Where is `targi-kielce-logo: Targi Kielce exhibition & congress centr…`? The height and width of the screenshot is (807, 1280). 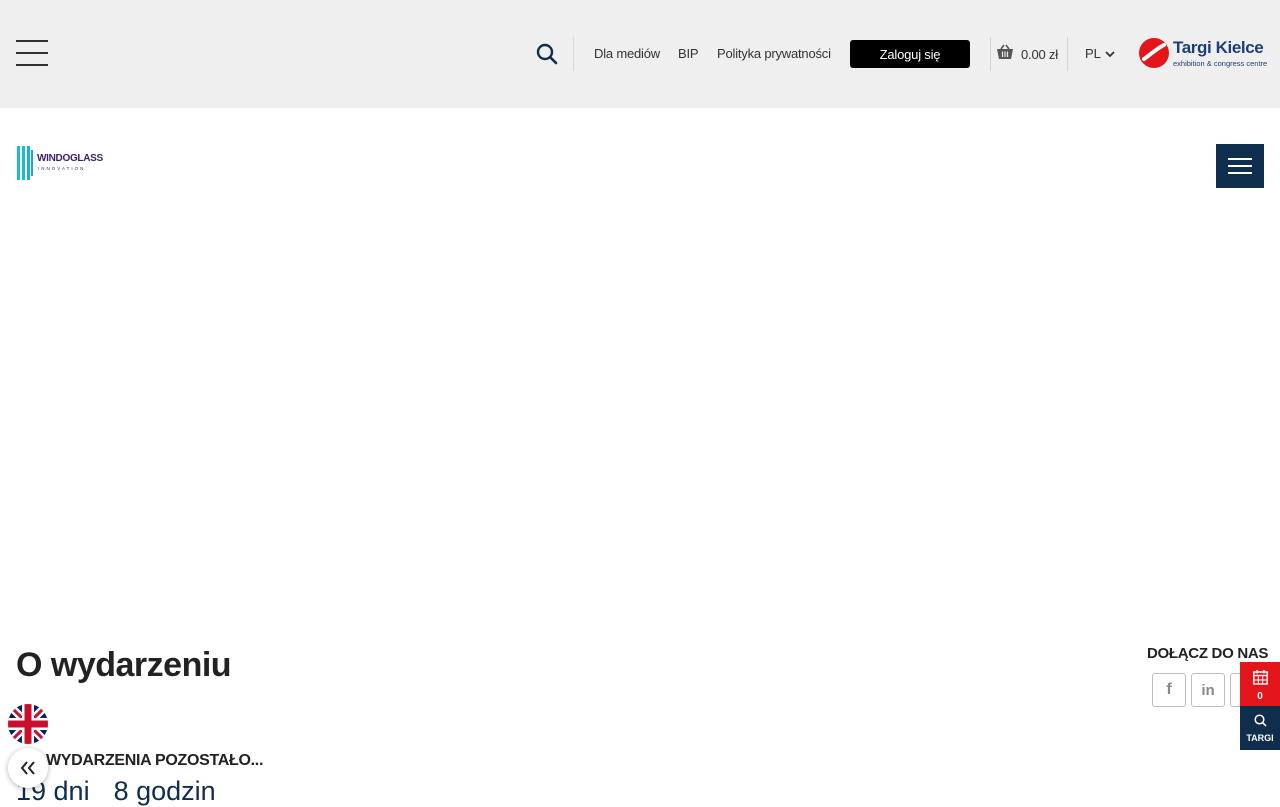 targi-kielce-logo: Targi Kielce exhibition & congress centr… is located at coordinates (1206, 54).